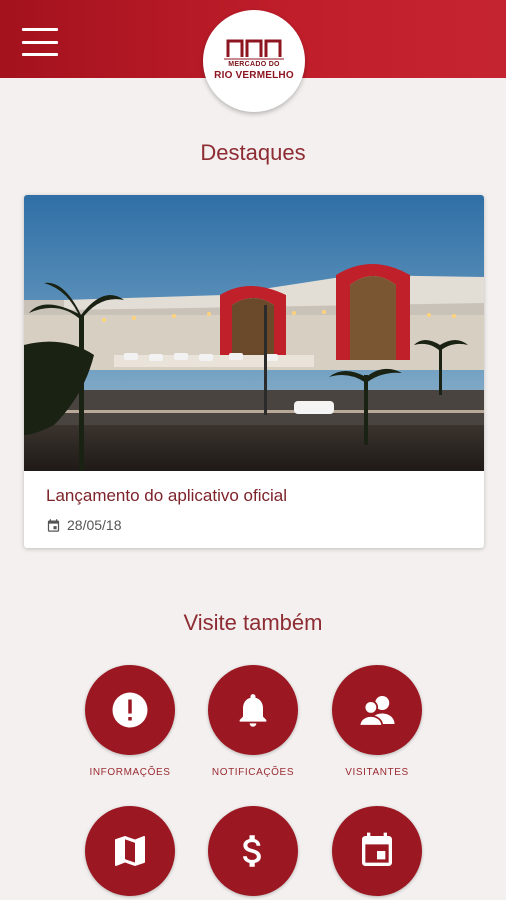 The width and height of the screenshot is (506, 900). Describe the element at coordinates (94, 525) in the screenshot. I see `card-date-text: 28/05/18` at that location.